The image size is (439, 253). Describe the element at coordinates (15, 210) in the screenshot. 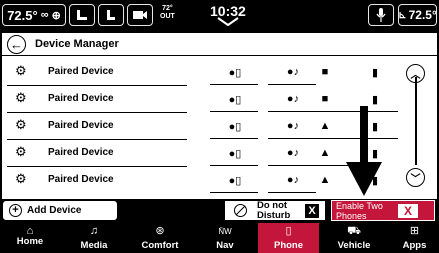

I see `plus-icon: +` at that location.